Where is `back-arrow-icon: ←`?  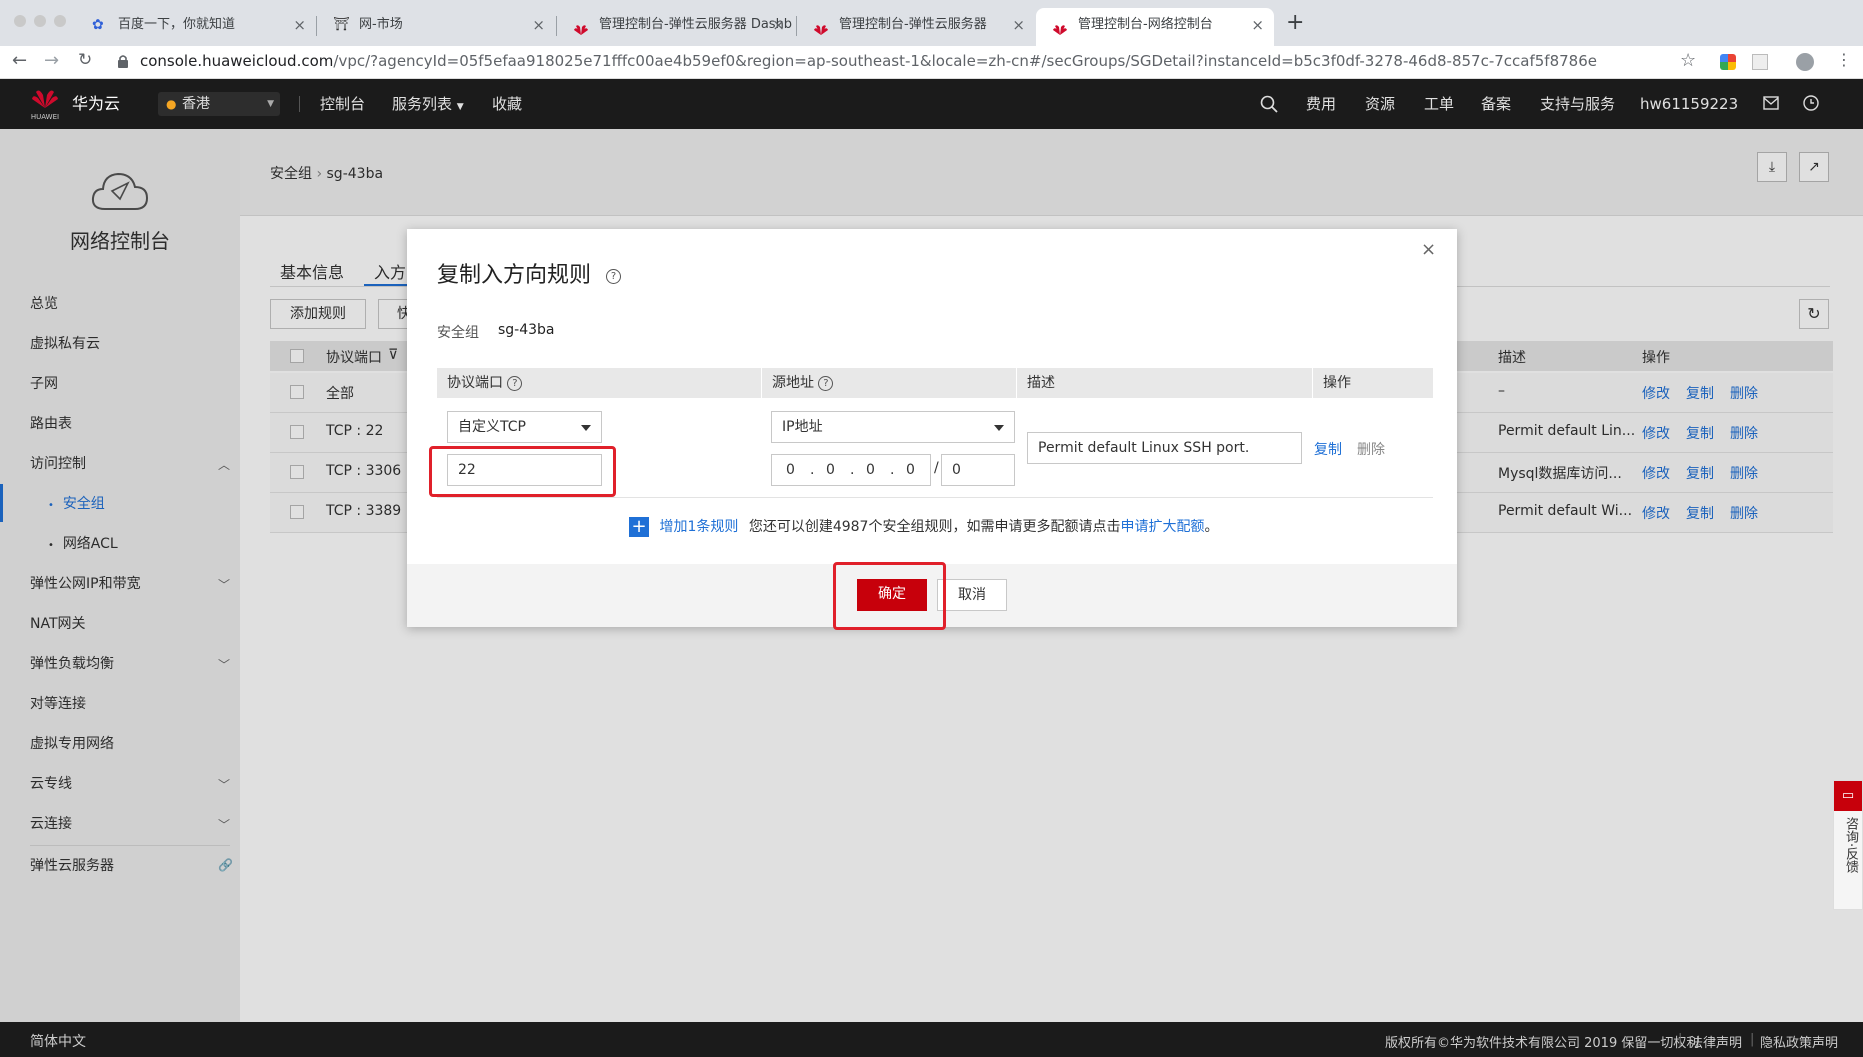 back-arrow-icon: ← is located at coordinates (19, 60).